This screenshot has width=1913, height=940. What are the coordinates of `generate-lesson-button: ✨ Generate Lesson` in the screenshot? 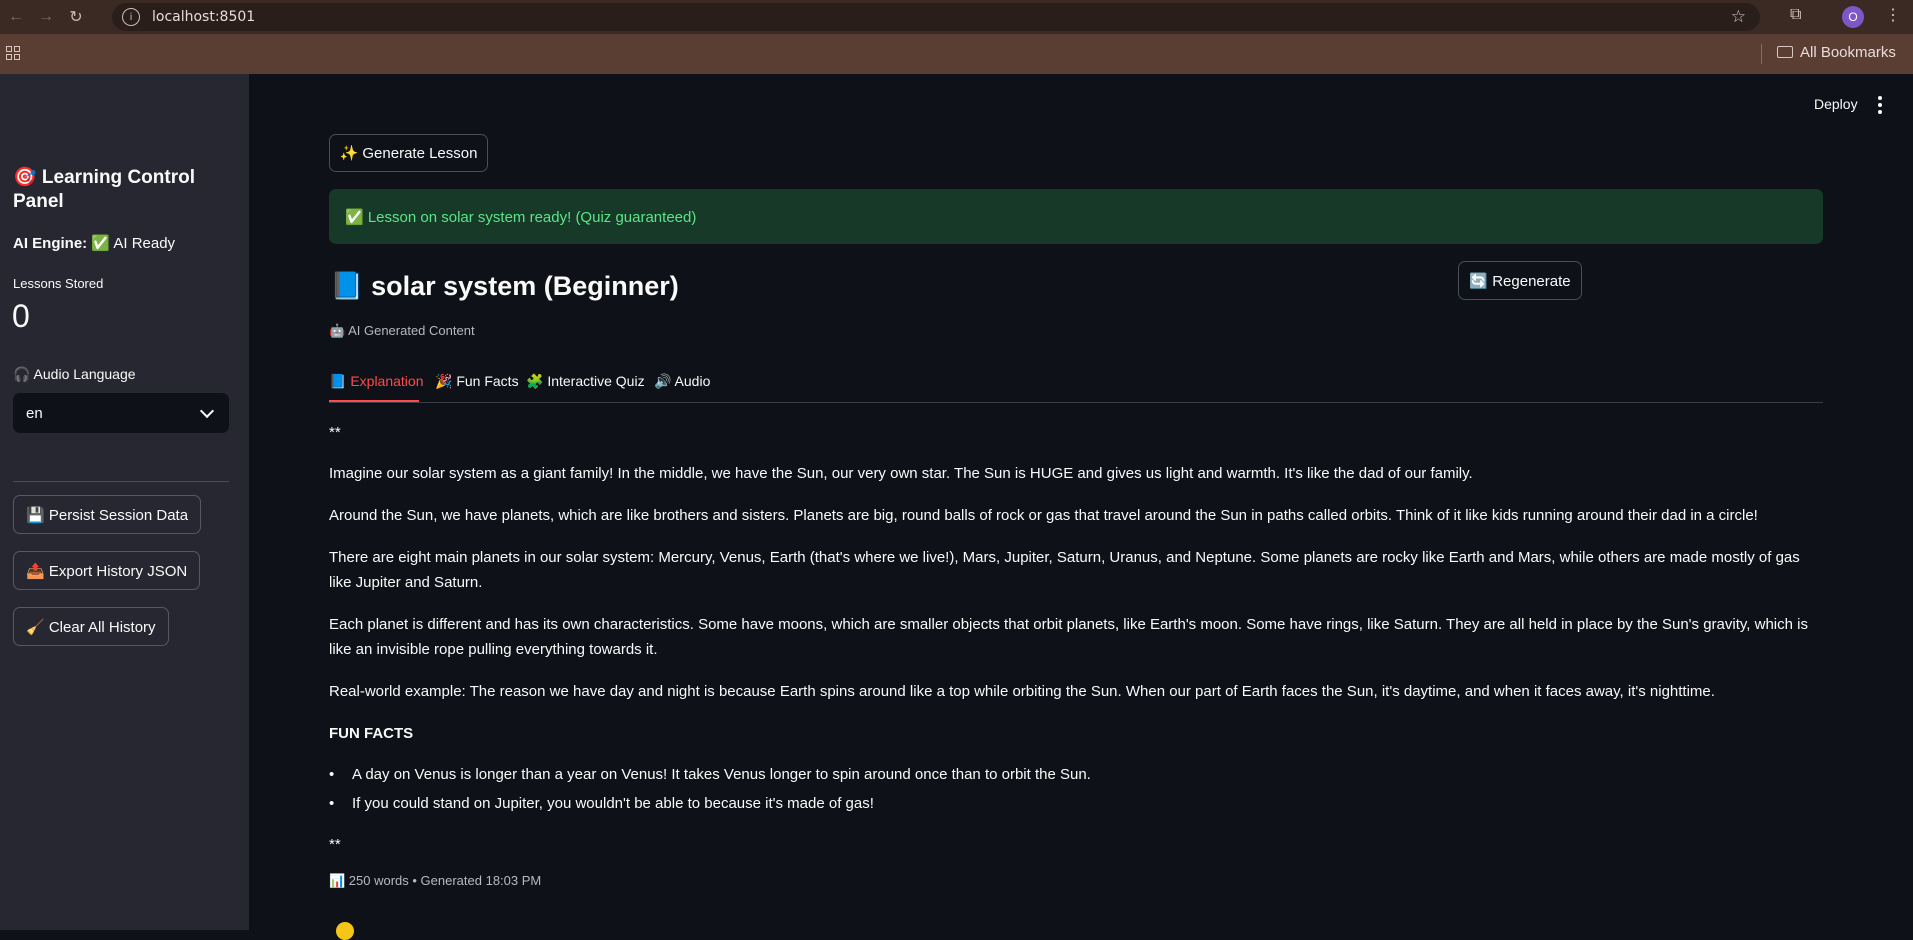 It's located at (408, 153).